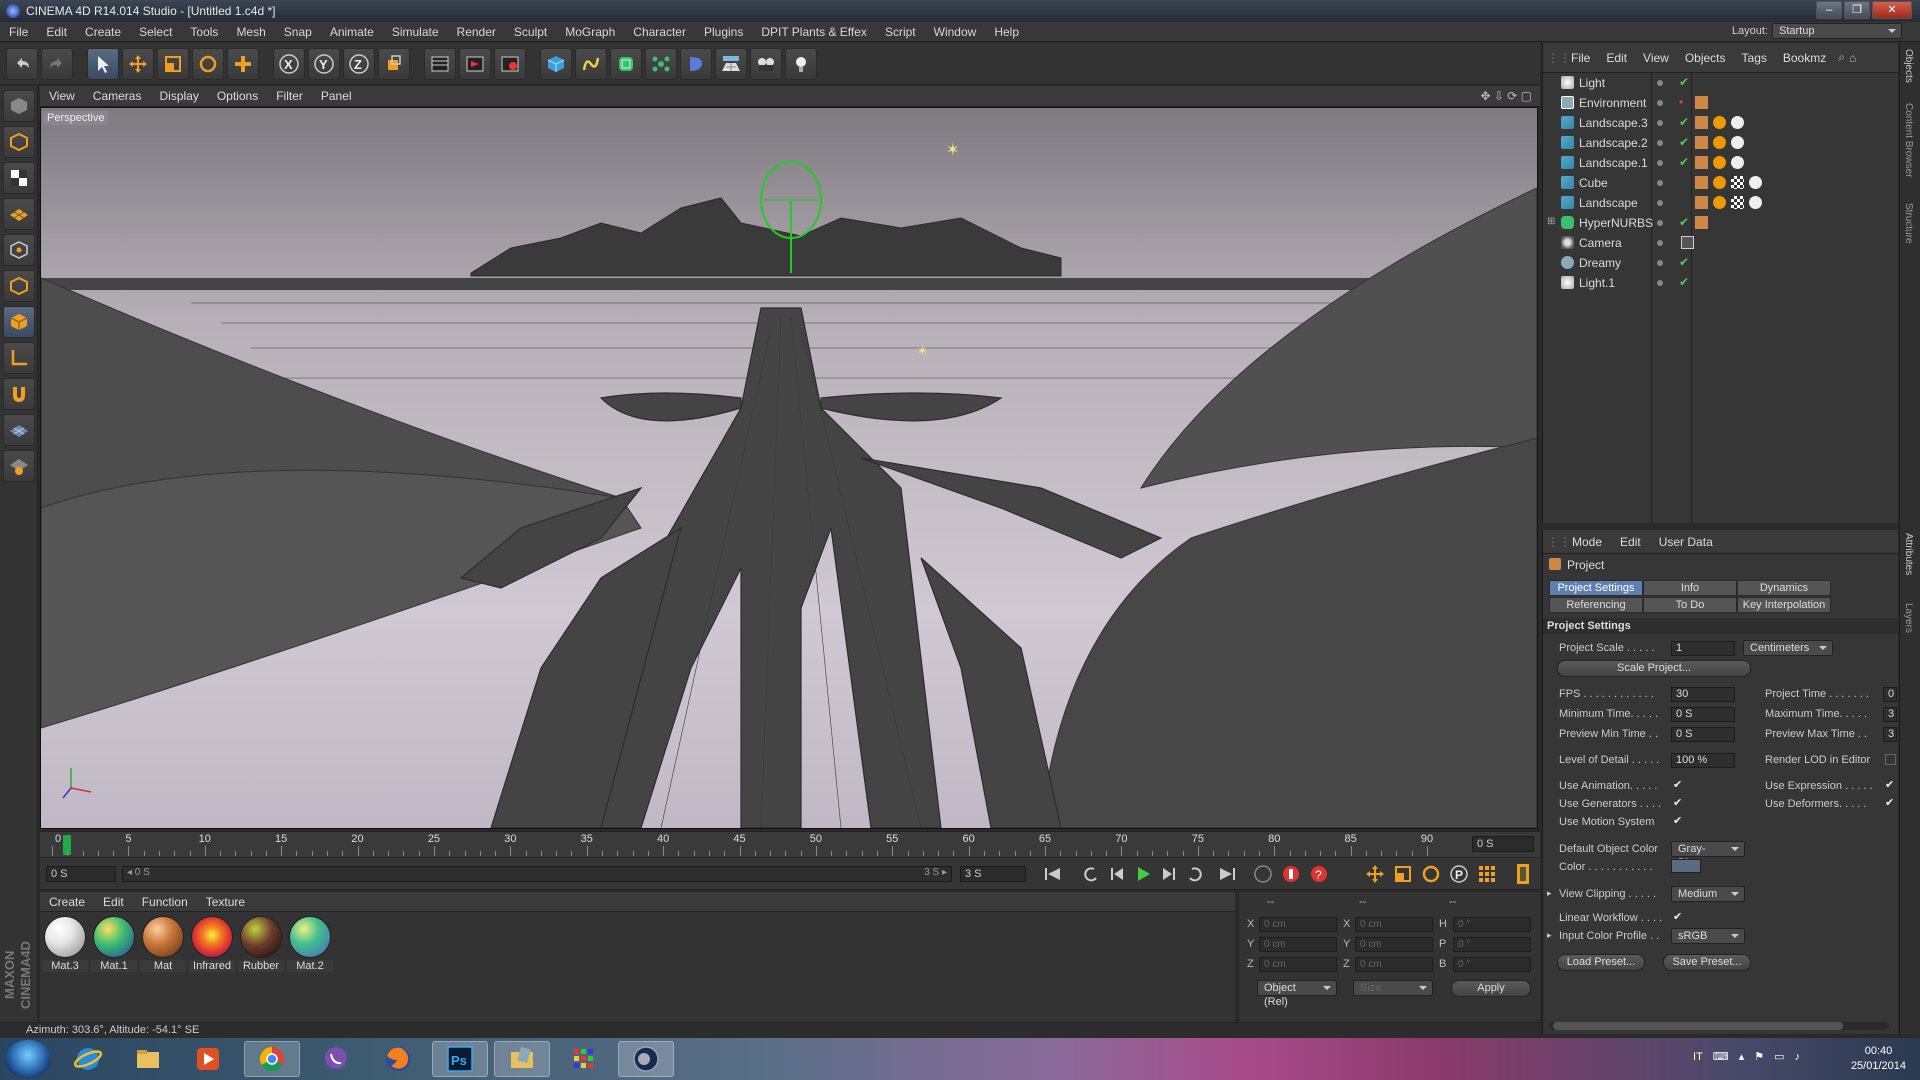 The width and height of the screenshot is (1920, 1080). I want to click on preview-min-field: 0 S, so click(1703, 734).